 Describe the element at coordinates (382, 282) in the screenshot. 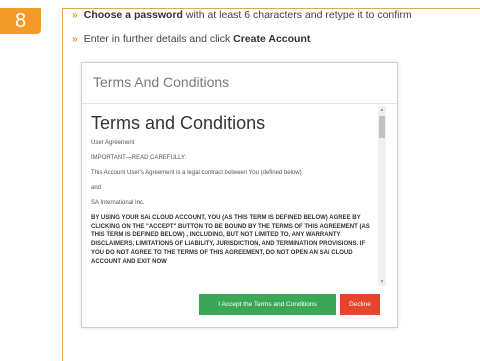

I see `scroll-down-arrow-icon: ▼` at that location.